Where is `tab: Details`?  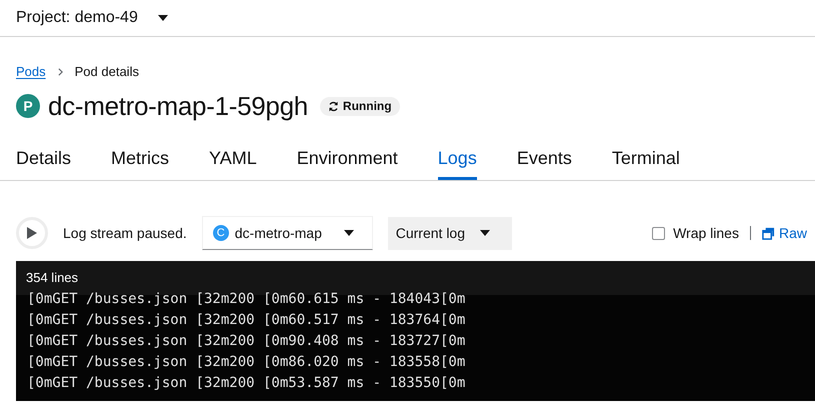
tab: Details is located at coordinates (44, 159).